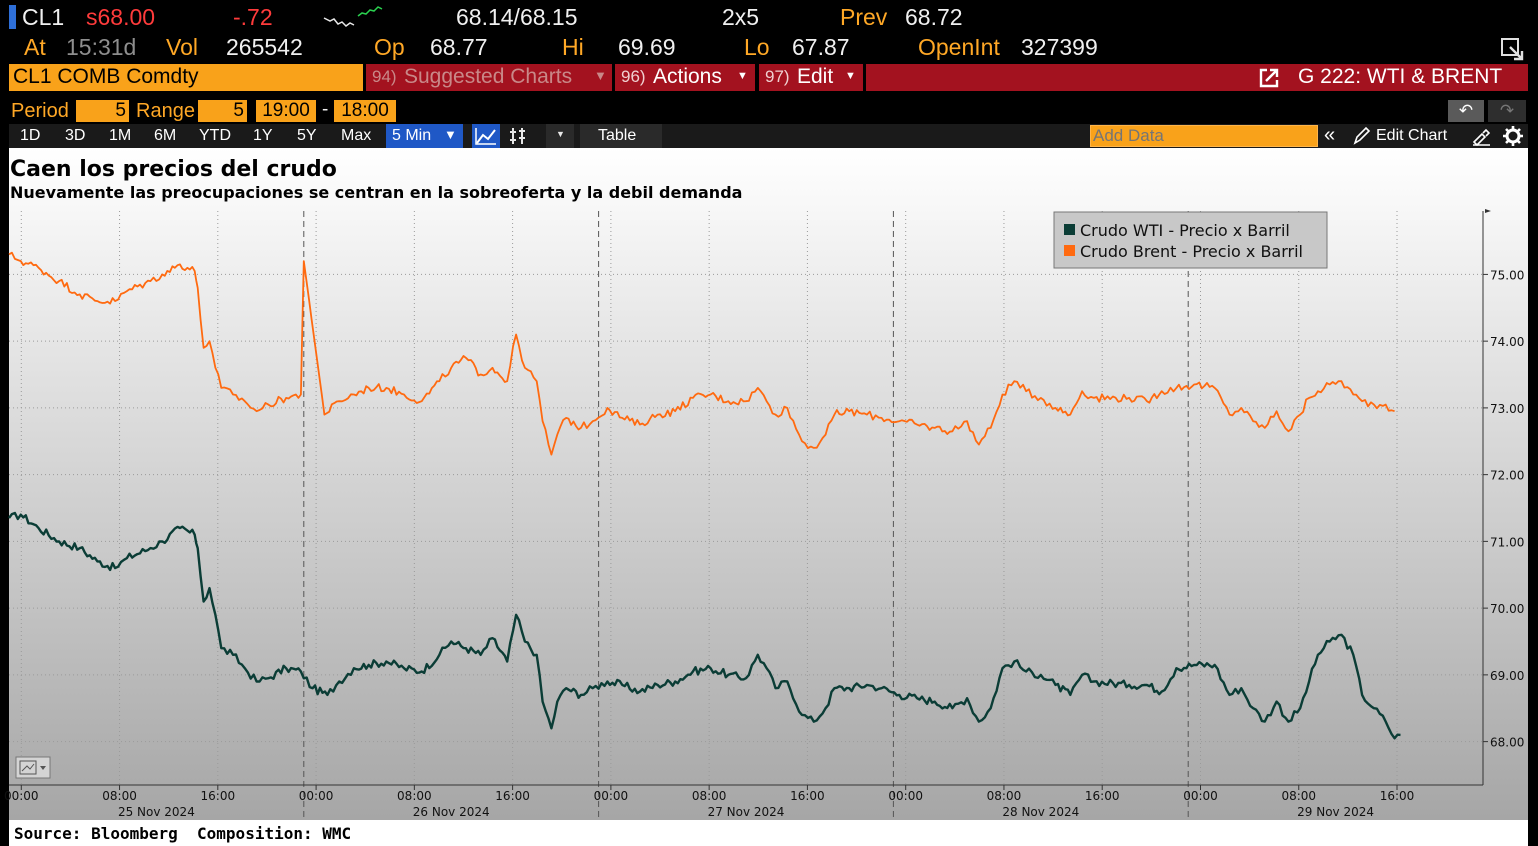 Image resolution: width=1538 pixels, height=846 pixels. What do you see at coordinates (186, 77) in the screenshot?
I see `security-field: CL1 COMB Comdty` at bounding box center [186, 77].